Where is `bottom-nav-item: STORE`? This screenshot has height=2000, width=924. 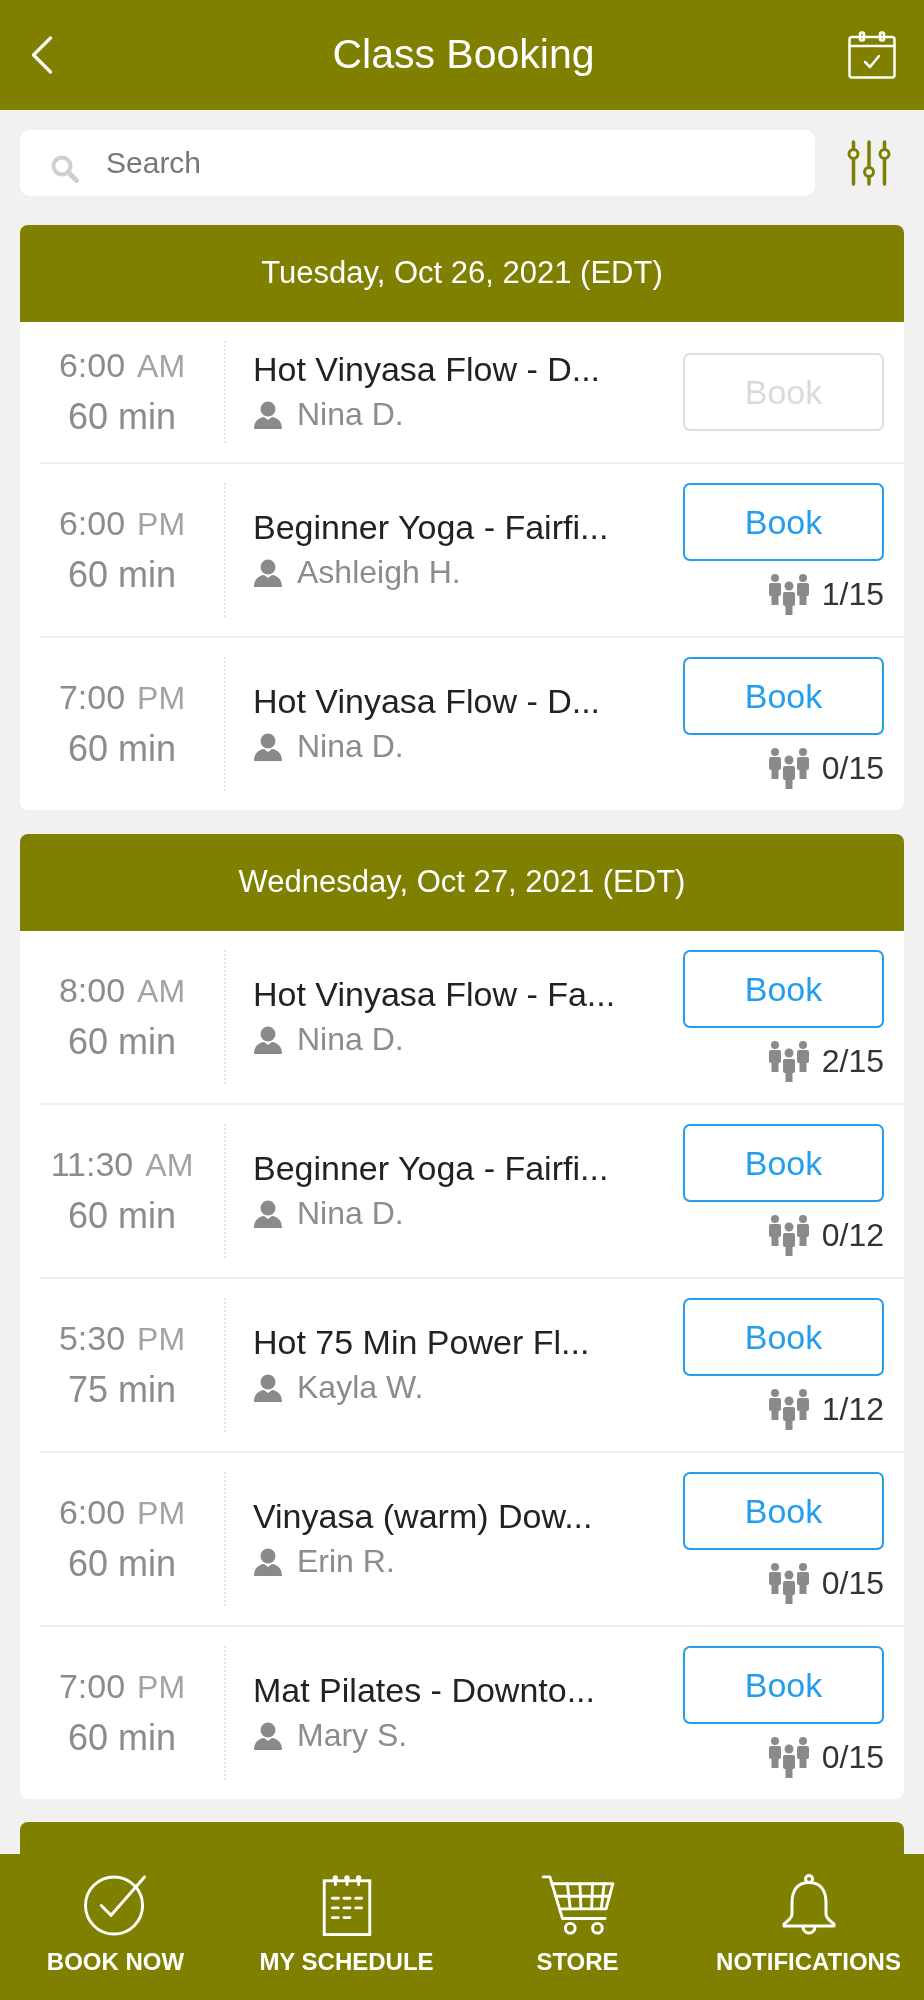 bottom-nav-item: STORE is located at coordinates (577, 1927).